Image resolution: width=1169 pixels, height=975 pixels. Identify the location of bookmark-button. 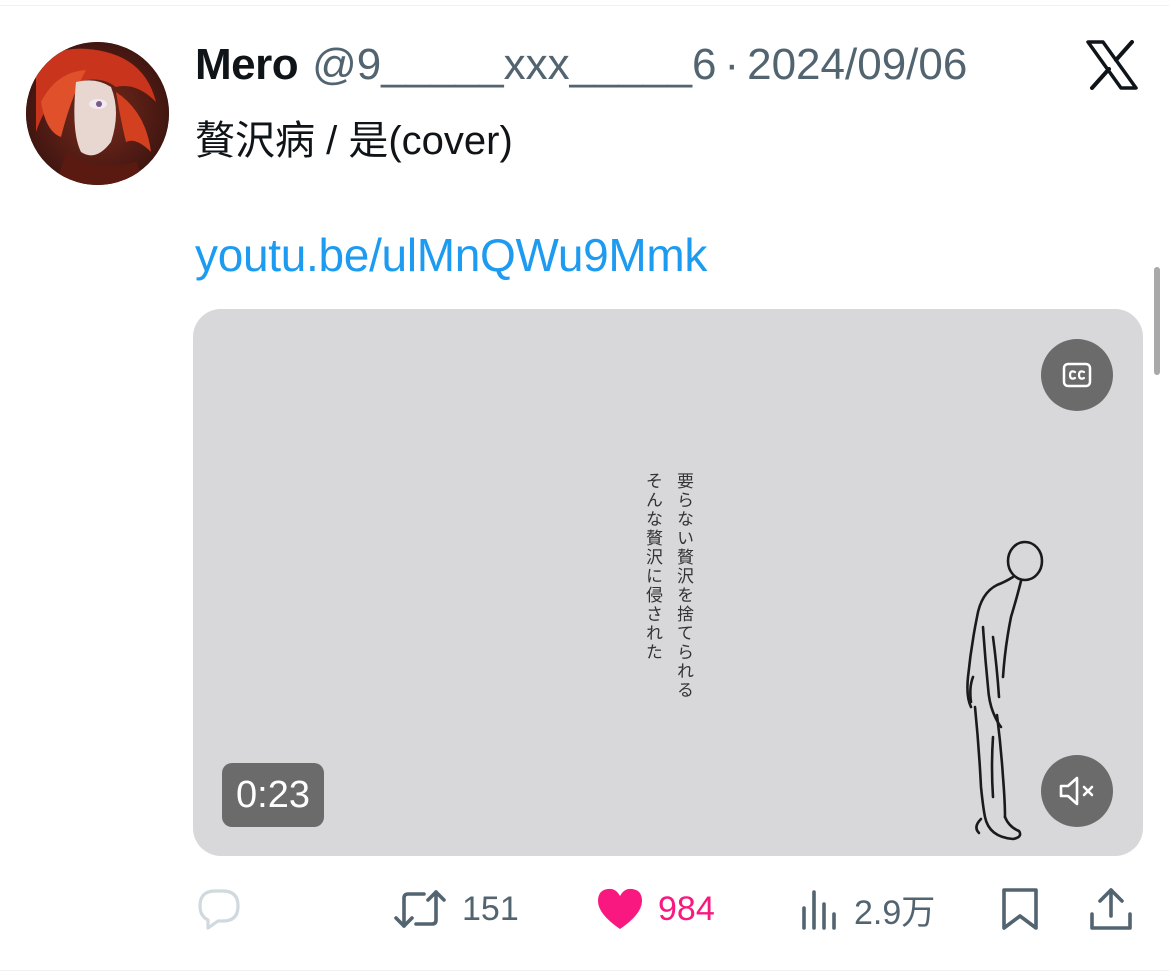
(1020, 909).